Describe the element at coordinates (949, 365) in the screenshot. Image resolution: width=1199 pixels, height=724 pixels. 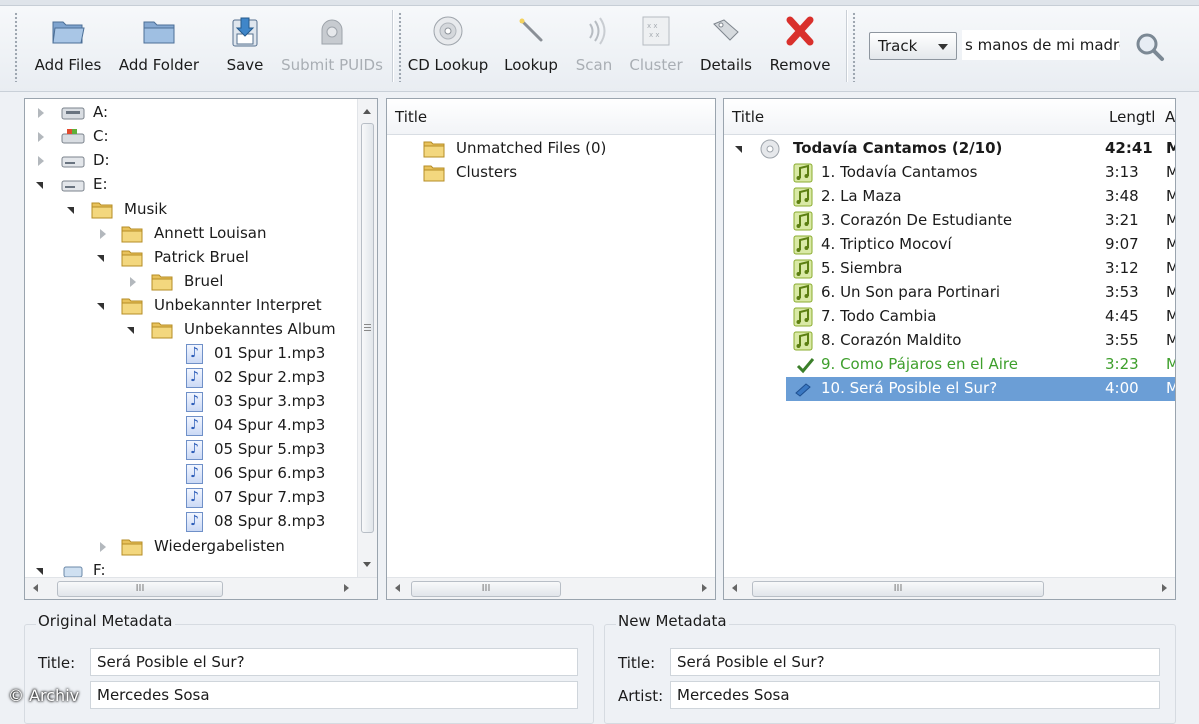
I see `track-row-matched: 9. Como Pájaros en el Aire 3:23 M` at that location.